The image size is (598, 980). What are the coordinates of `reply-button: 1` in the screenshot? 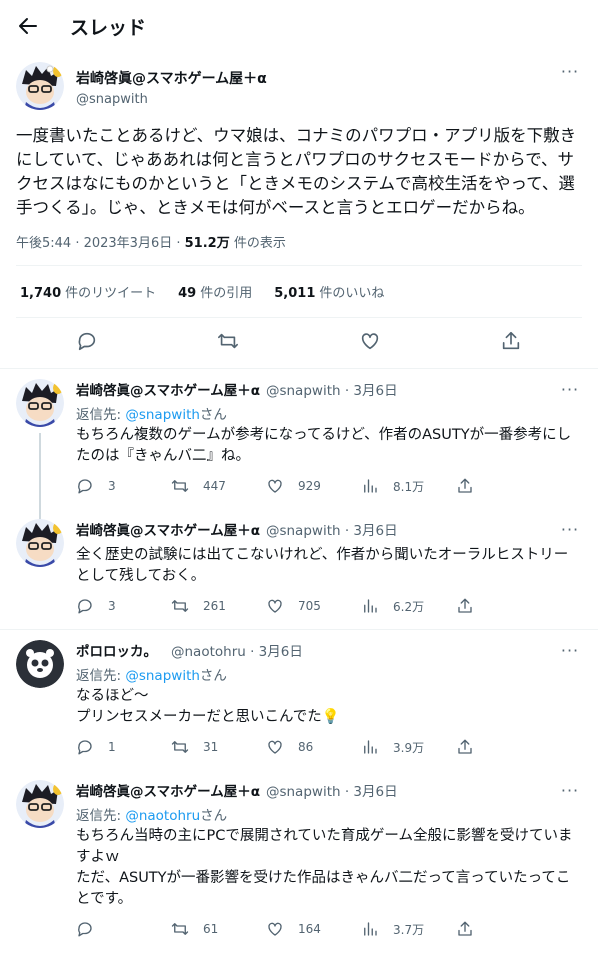 It's located at (123, 747).